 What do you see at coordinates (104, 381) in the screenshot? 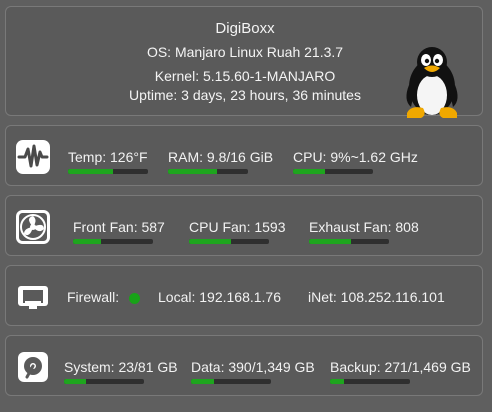
I see `system-disk-bar` at bounding box center [104, 381].